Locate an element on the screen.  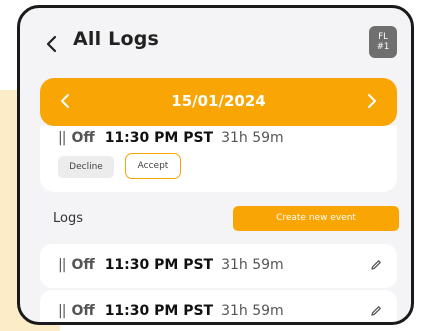
date-selector: 15/01/2024 is located at coordinates (218, 102).